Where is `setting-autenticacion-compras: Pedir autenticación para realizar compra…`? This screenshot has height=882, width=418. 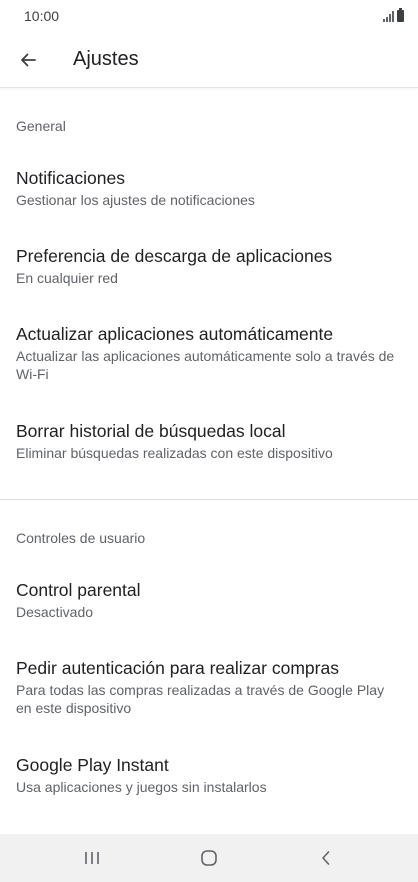
setting-autenticacion-compras: Pedir autenticación para realizar compra… is located at coordinates (209, 687).